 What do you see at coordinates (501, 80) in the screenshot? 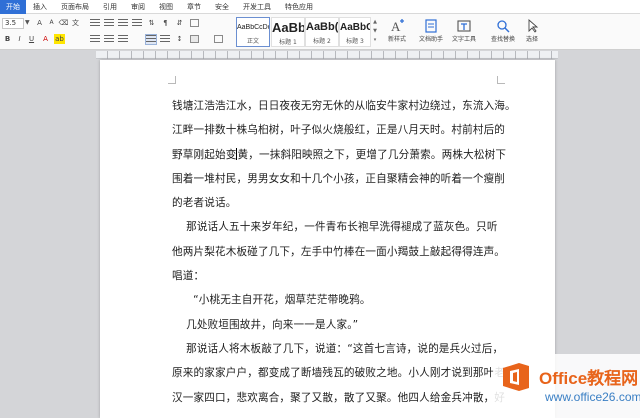
I see `margin-corner-top-right` at bounding box center [501, 80].